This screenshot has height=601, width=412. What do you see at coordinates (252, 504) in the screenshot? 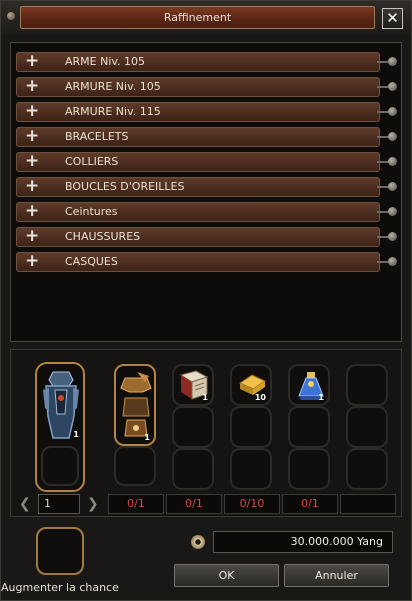
I see `material-count: 0/10` at bounding box center [252, 504].